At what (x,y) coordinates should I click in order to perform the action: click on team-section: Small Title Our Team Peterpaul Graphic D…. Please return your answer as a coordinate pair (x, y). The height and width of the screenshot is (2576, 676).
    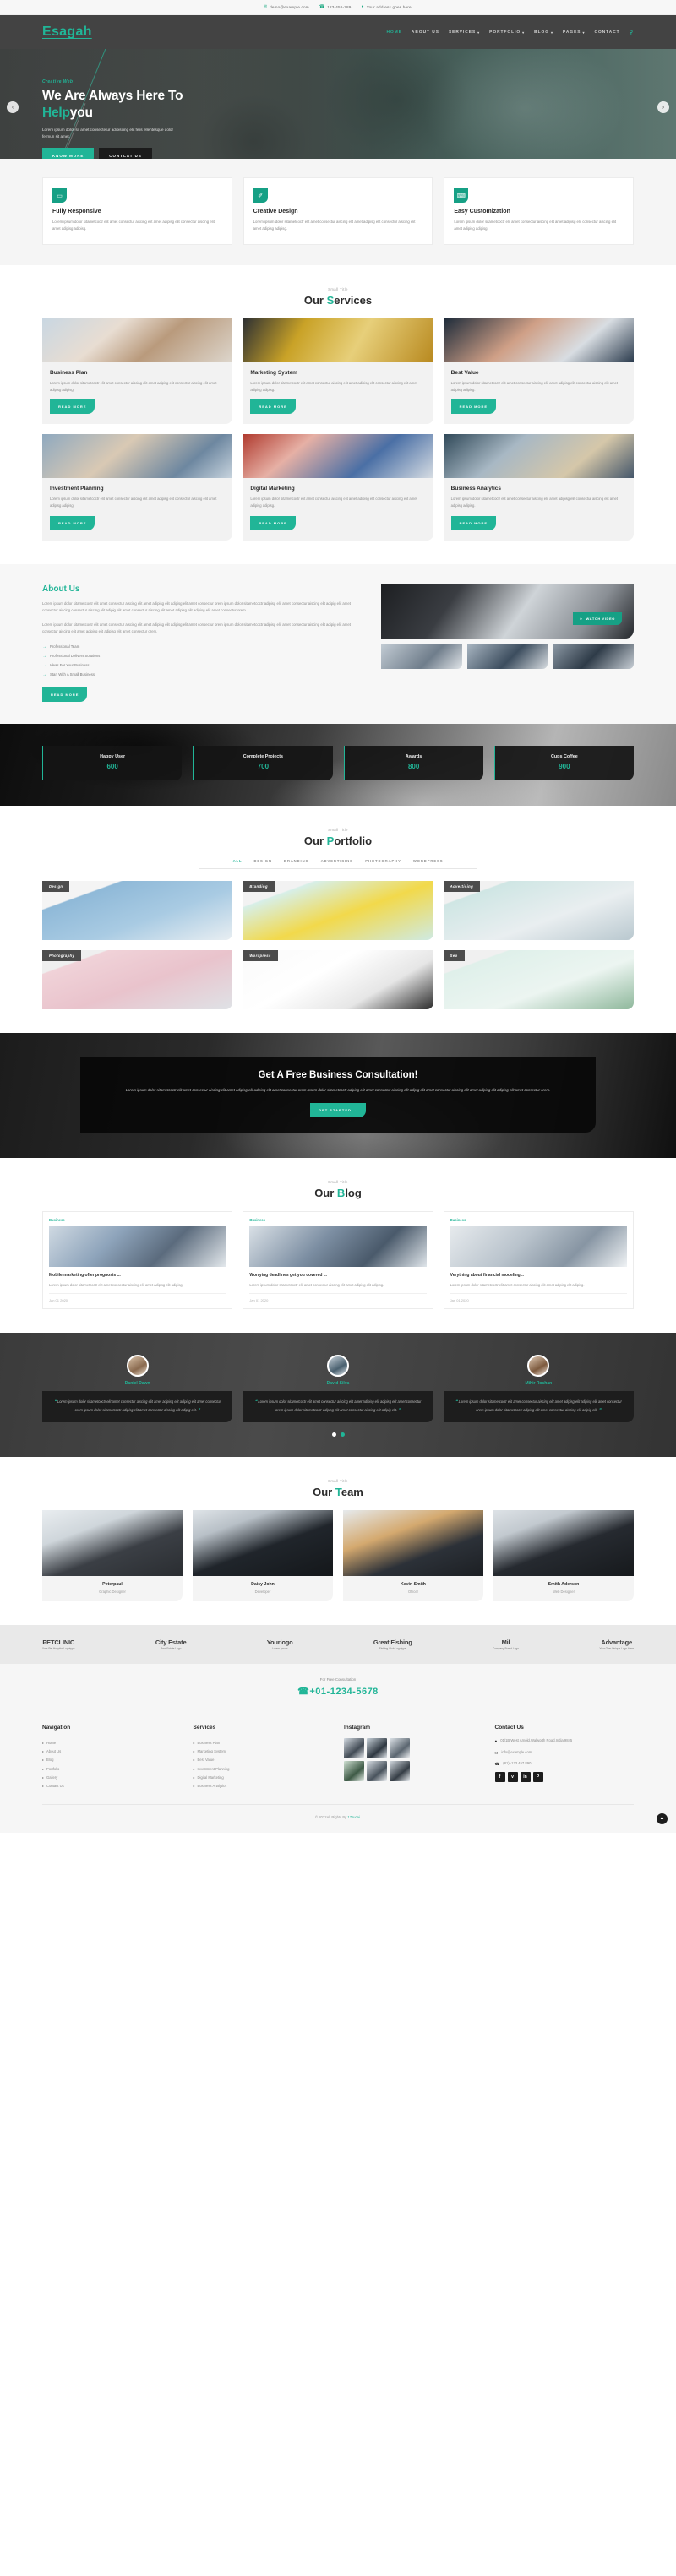
    Looking at the image, I should click on (338, 1541).